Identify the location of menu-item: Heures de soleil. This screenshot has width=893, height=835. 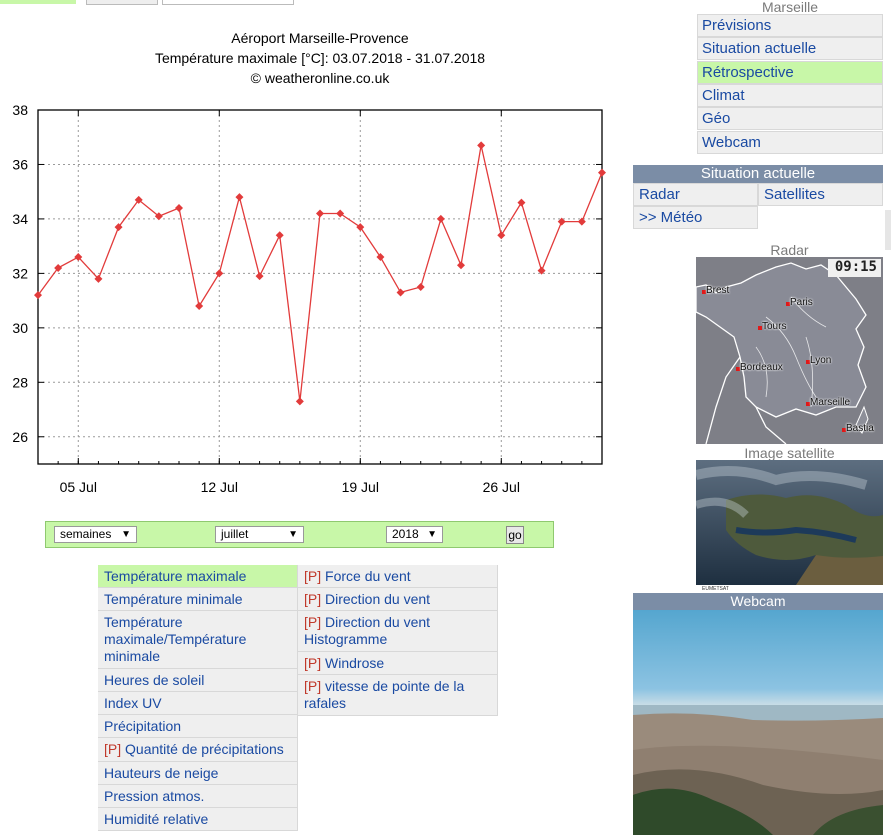
(198, 680).